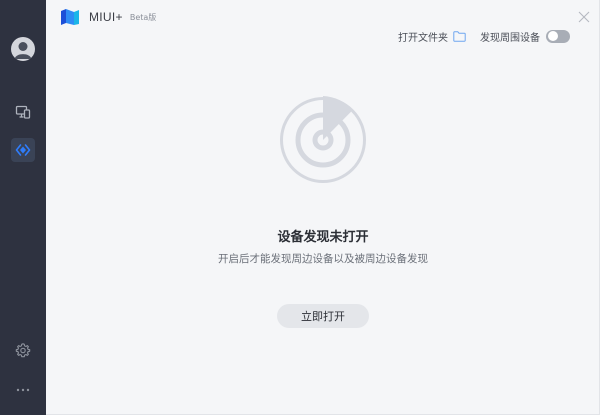 This screenshot has height=415, width=600. Describe the element at coordinates (552, 36) in the screenshot. I see `toggle-knob` at that location.